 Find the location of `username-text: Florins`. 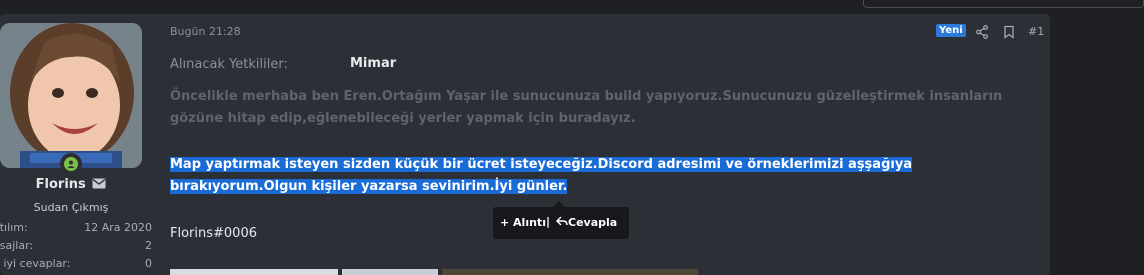

username-text: Florins is located at coordinates (61, 184).